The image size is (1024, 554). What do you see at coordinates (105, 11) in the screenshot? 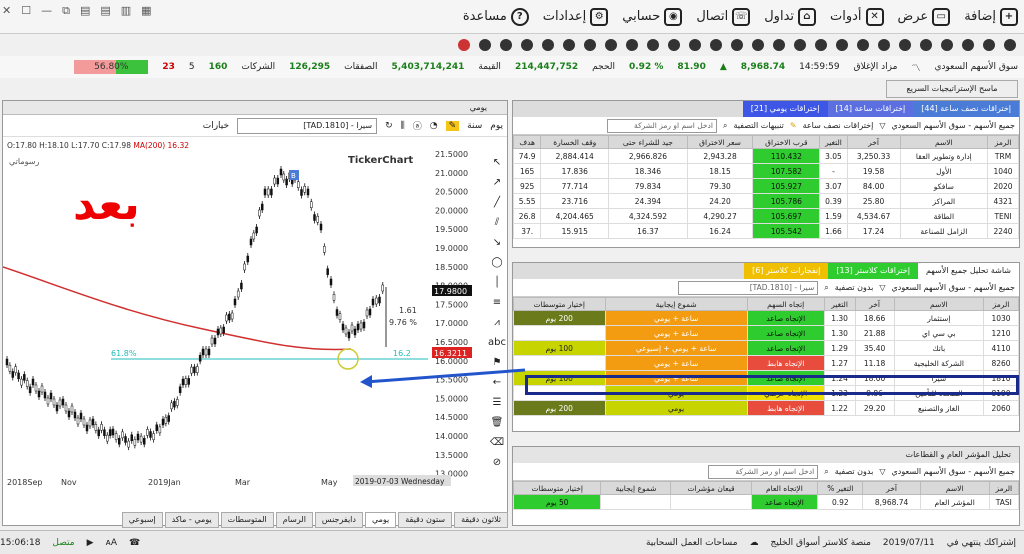
I see `window-list-icon: ▤` at bounding box center [105, 11].